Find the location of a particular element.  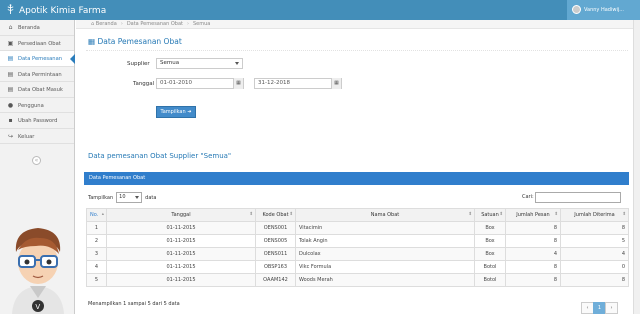

sidebar-item-label: Ubah Password is located at coordinates (38, 121).